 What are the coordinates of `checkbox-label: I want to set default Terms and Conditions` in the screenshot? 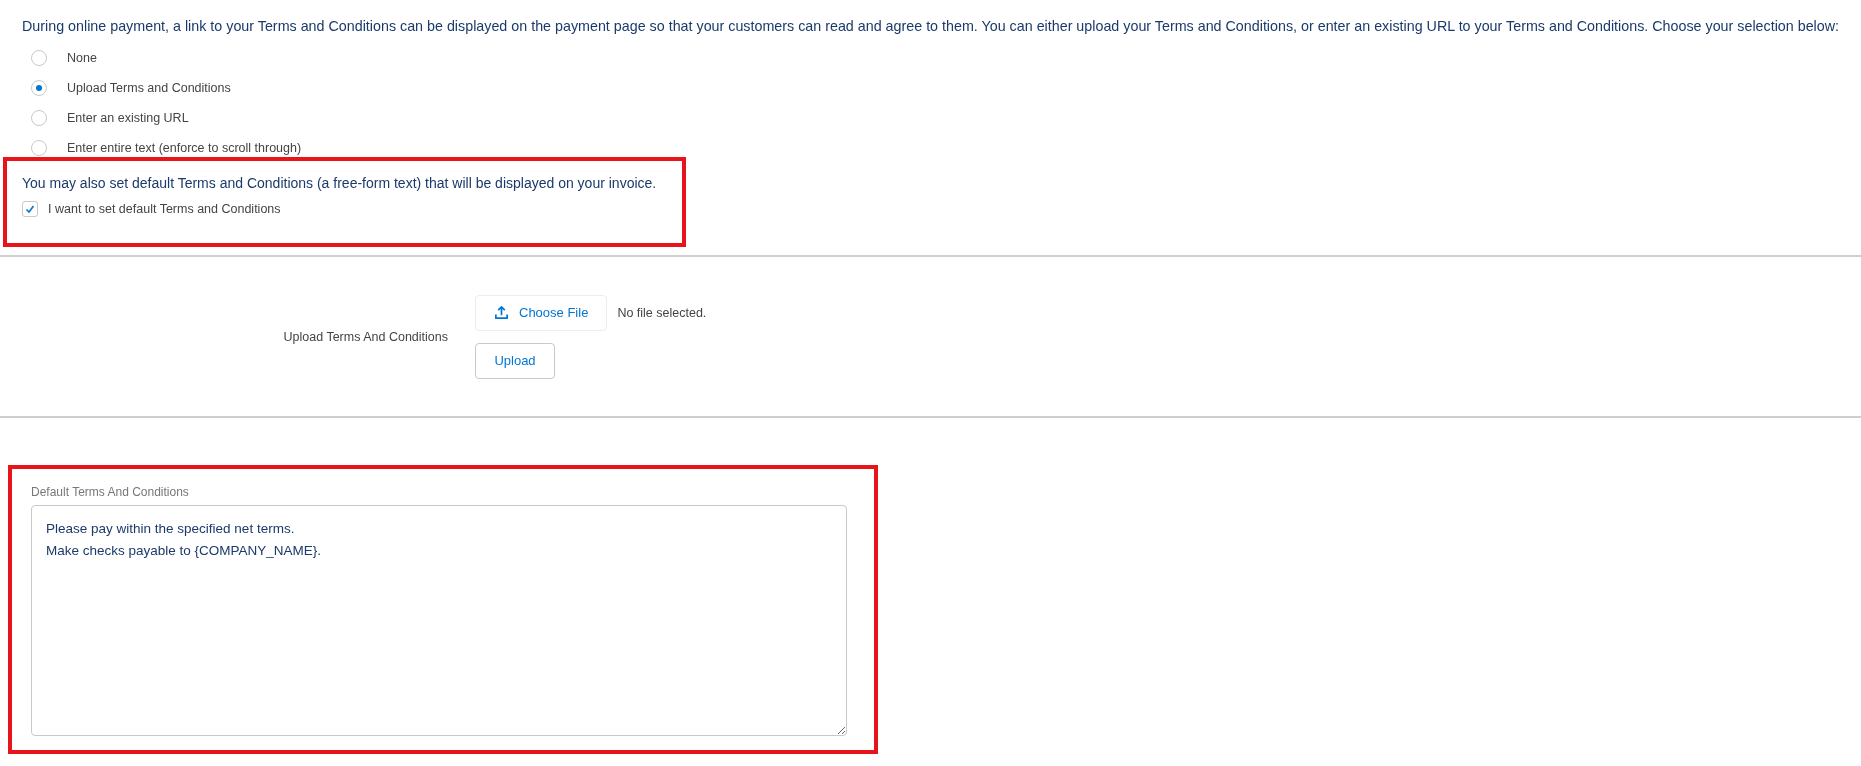 It's located at (164, 209).